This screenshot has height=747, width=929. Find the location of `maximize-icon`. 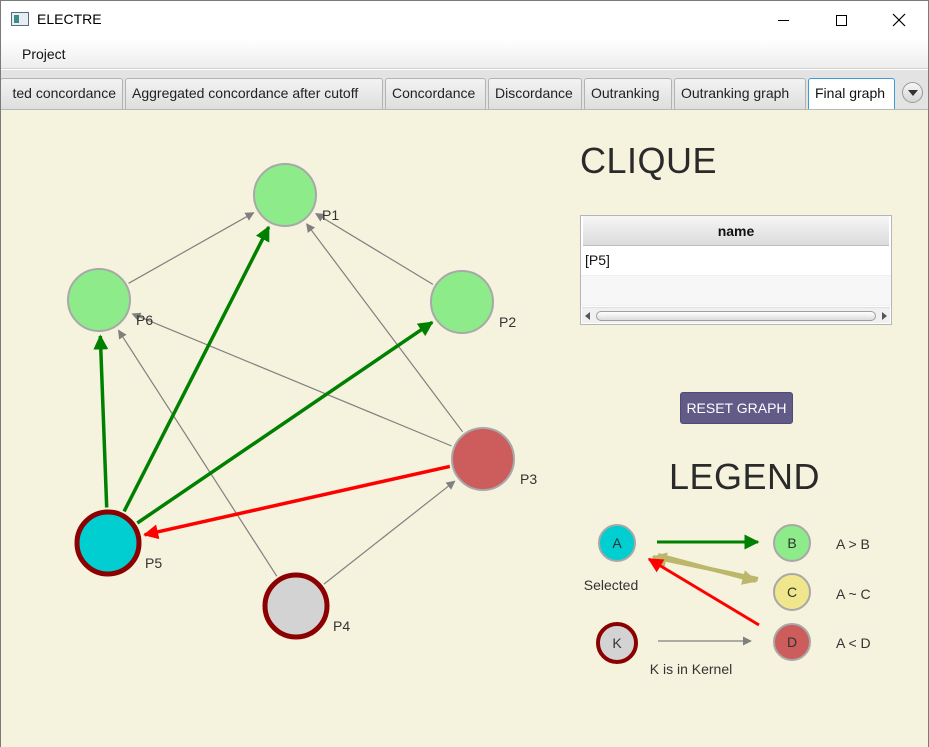

maximize-icon is located at coordinates (841, 20).